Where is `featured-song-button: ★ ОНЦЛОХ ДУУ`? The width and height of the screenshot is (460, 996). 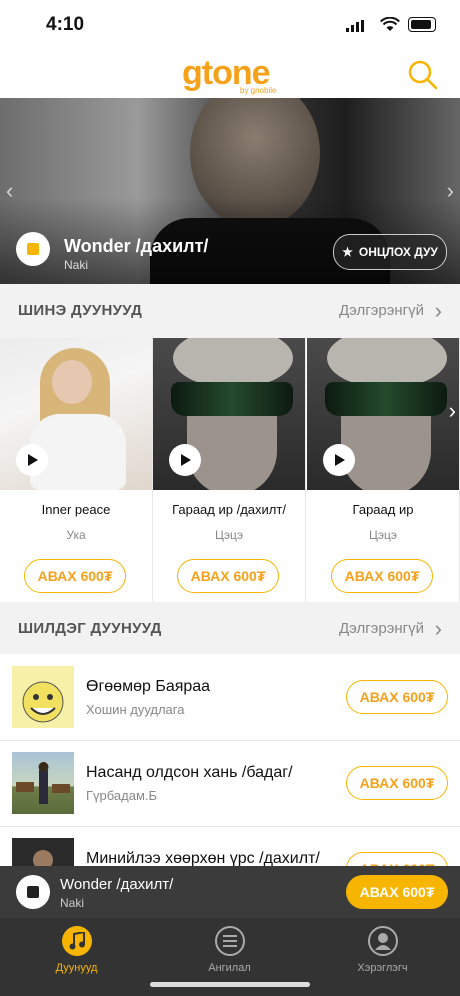
featured-song-button: ★ ОНЦЛОХ ДУУ is located at coordinates (390, 252).